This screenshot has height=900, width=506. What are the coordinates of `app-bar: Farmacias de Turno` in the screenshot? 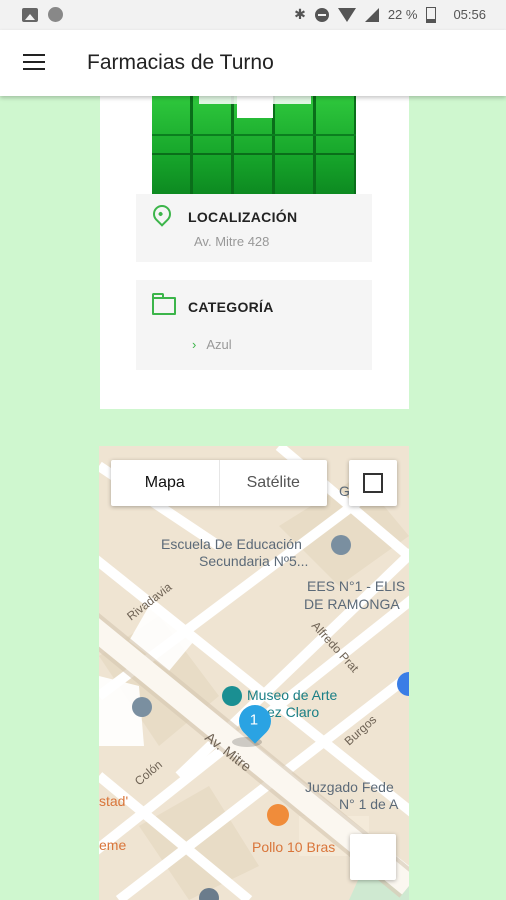 It's located at (253, 63).